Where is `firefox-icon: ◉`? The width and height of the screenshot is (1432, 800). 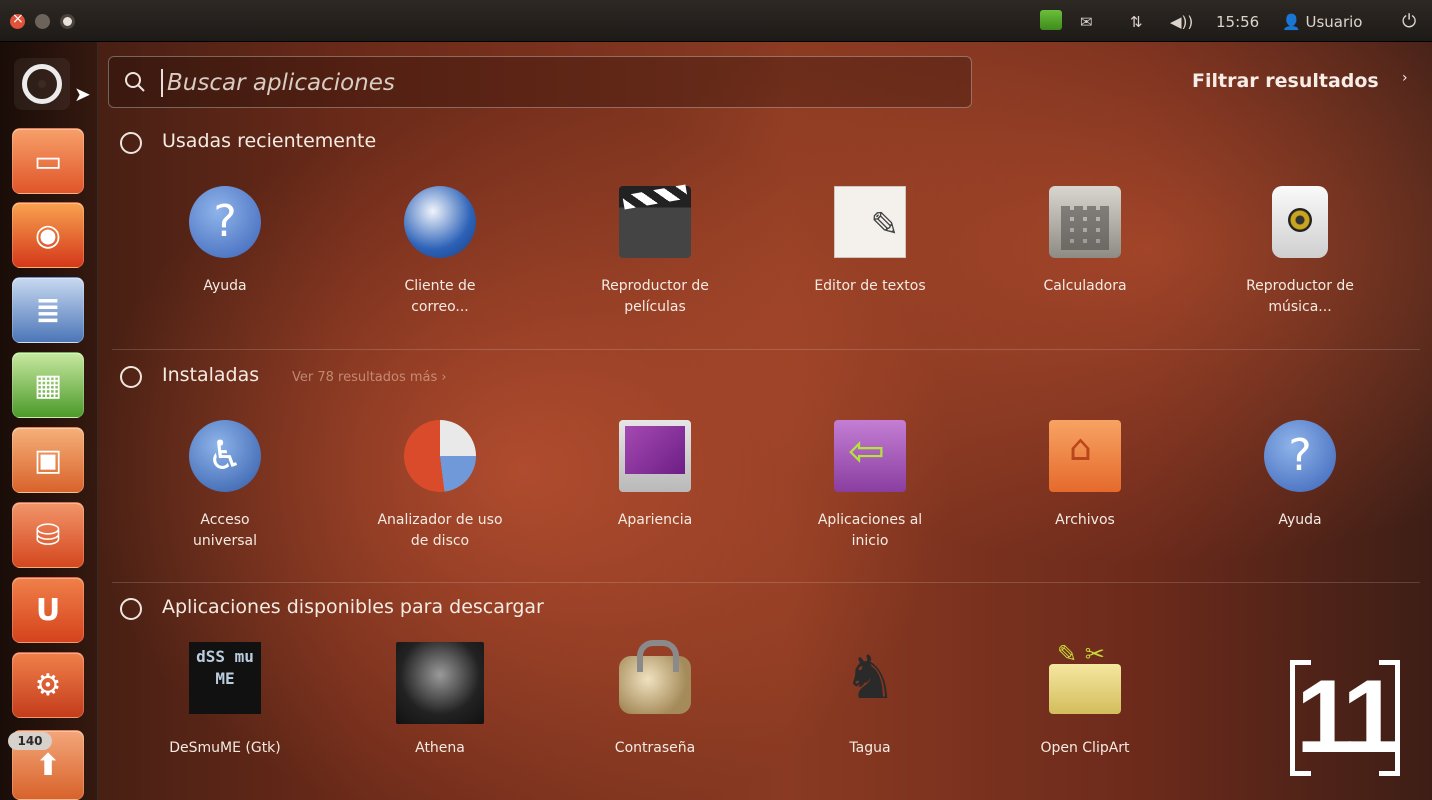 firefox-icon: ◉ is located at coordinates (48, 235).